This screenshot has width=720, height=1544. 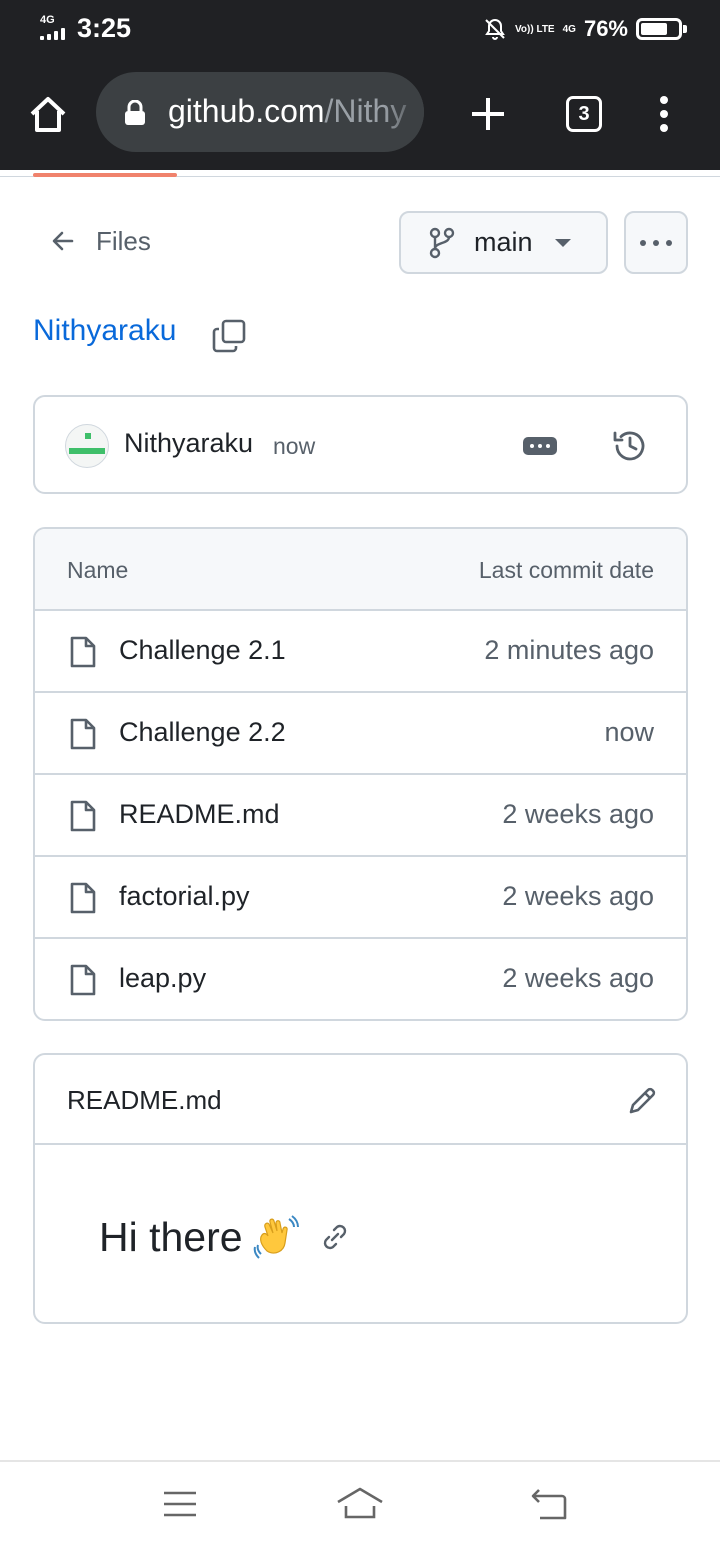 I want to click on readme-title: README.md, so click(x=144, y=1100).